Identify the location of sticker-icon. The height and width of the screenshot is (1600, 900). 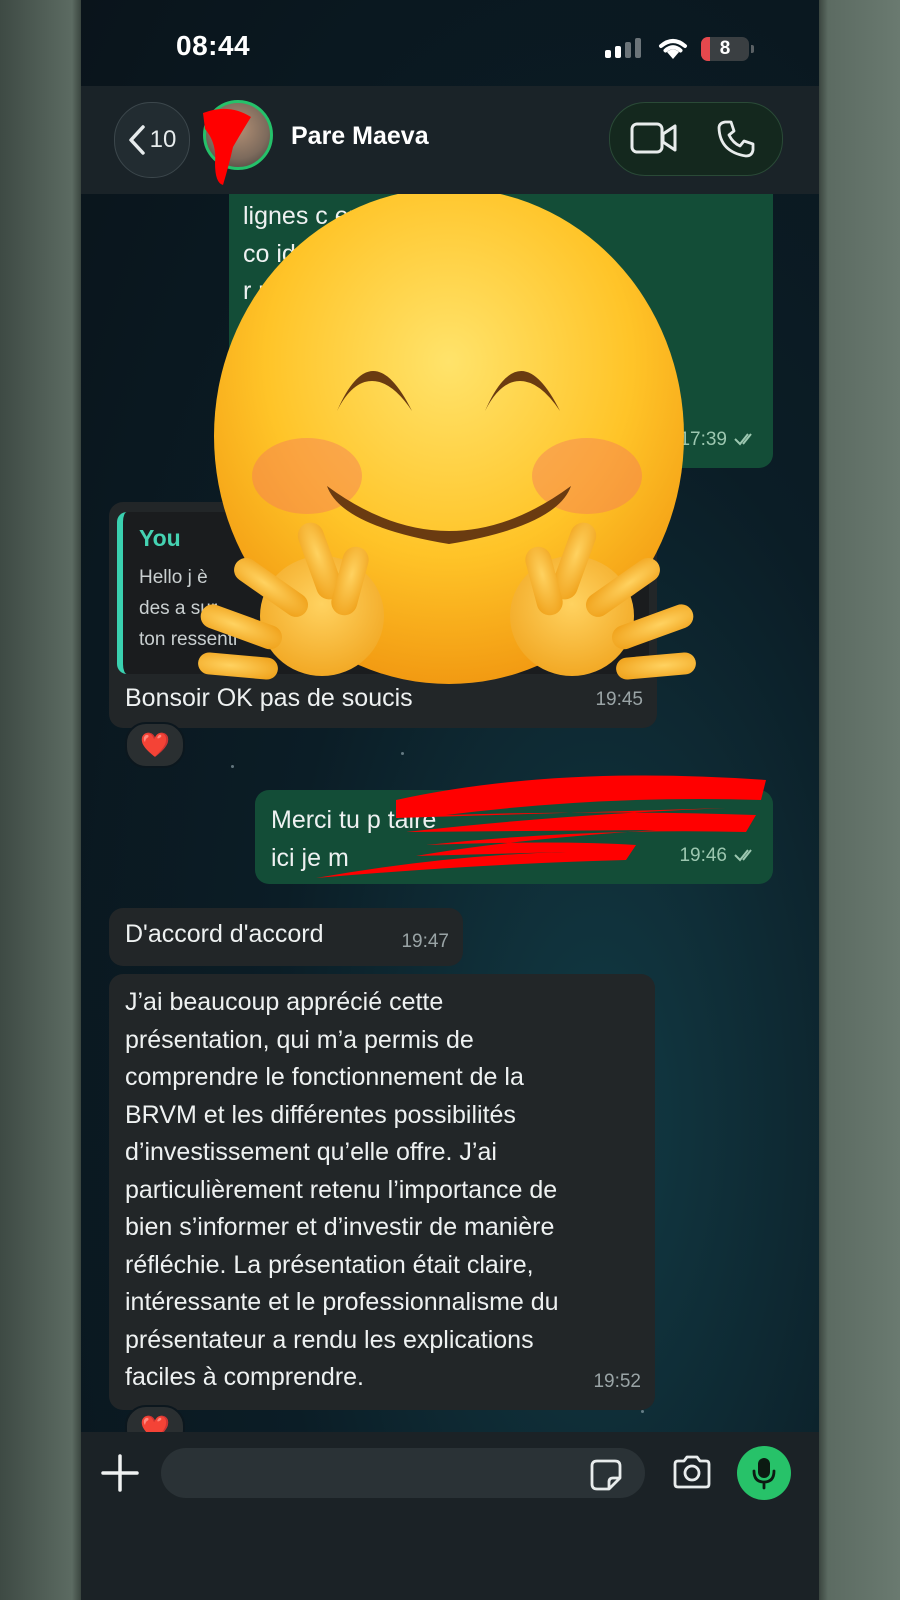
(606, 1475).